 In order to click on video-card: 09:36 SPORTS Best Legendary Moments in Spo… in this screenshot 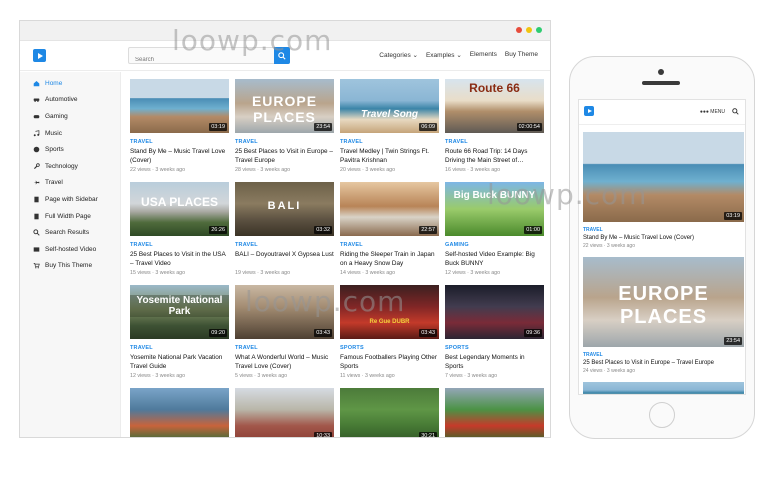, I will do `click(494, 332)`.